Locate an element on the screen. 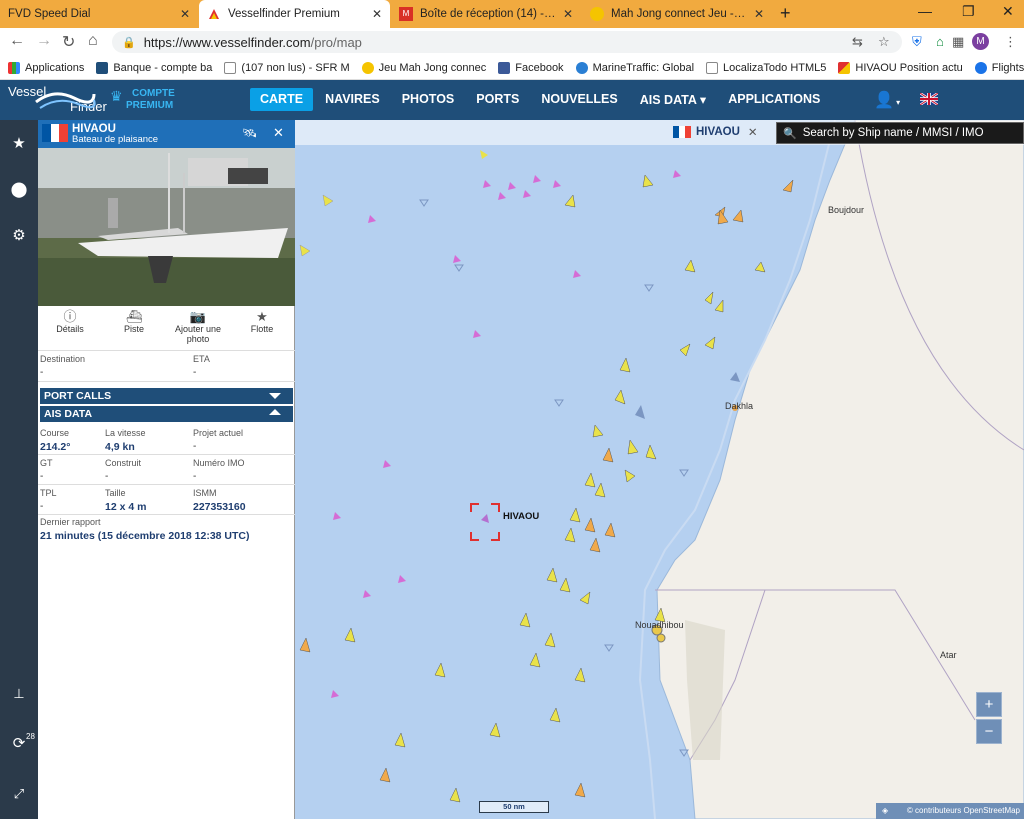 This screenshot has width=1024, height=819. menu-navires: NAVIRES is located at coordinates (352, 99).